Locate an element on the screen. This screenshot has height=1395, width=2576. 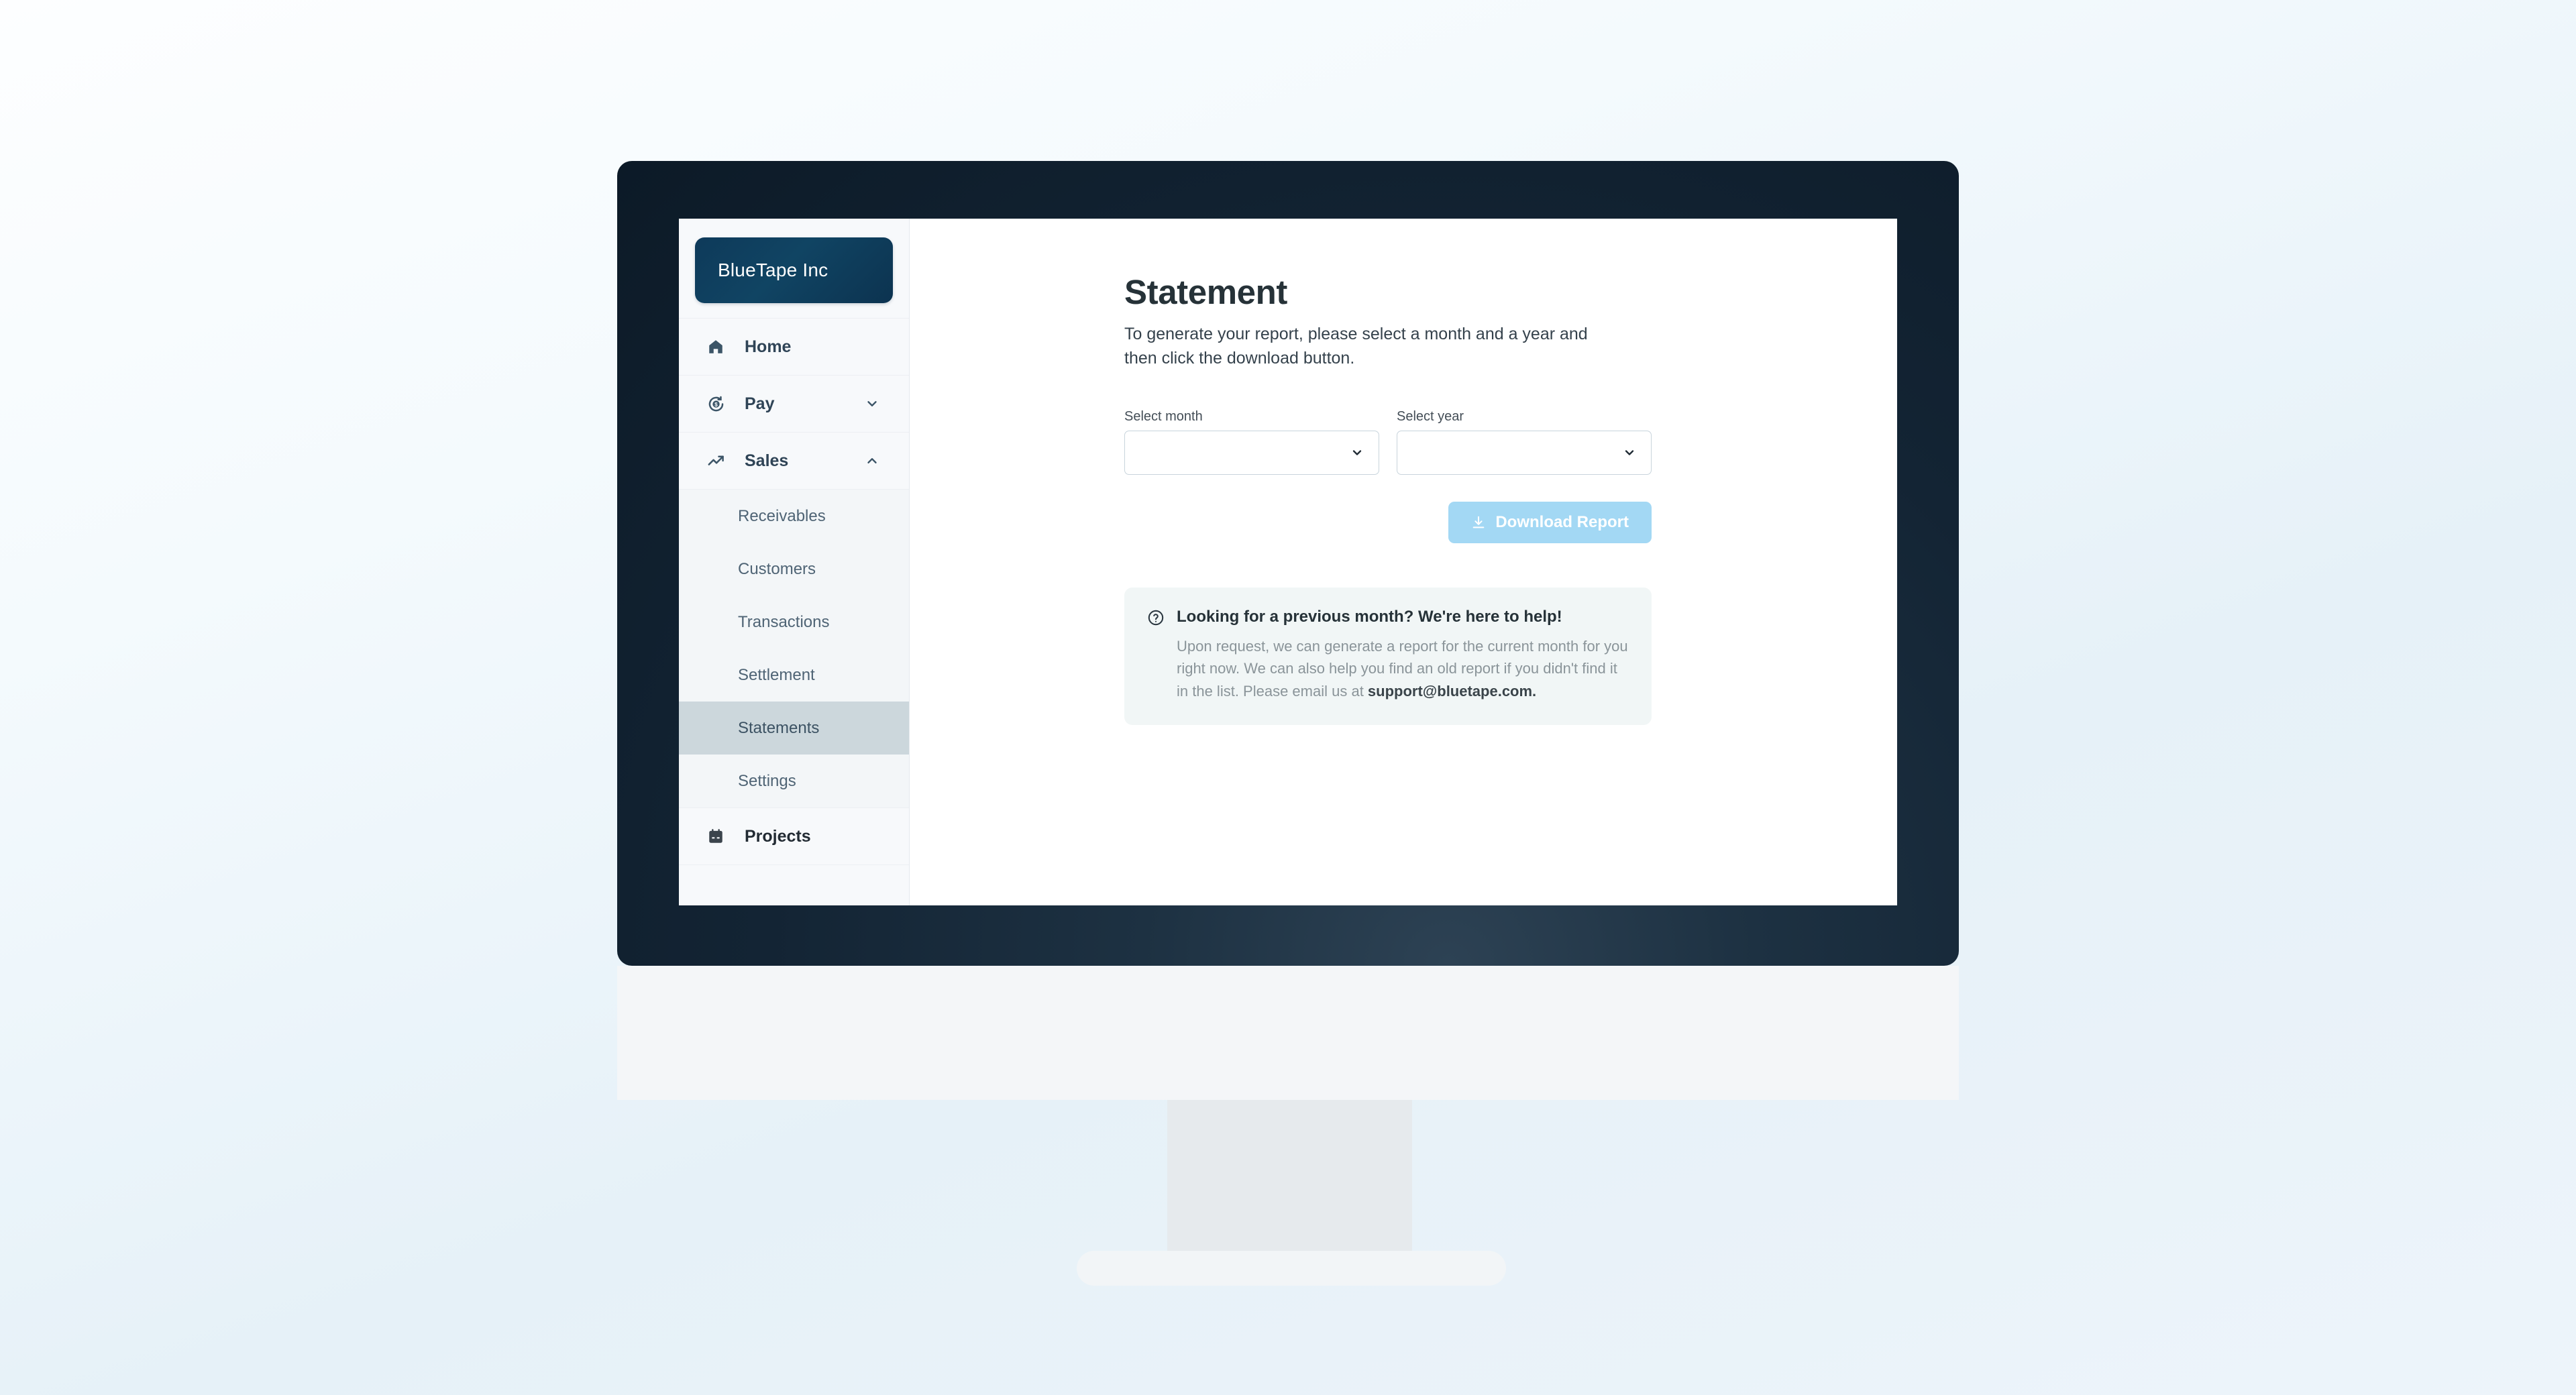
download-report-button: Download Report is located at coordinates (1550, 522).